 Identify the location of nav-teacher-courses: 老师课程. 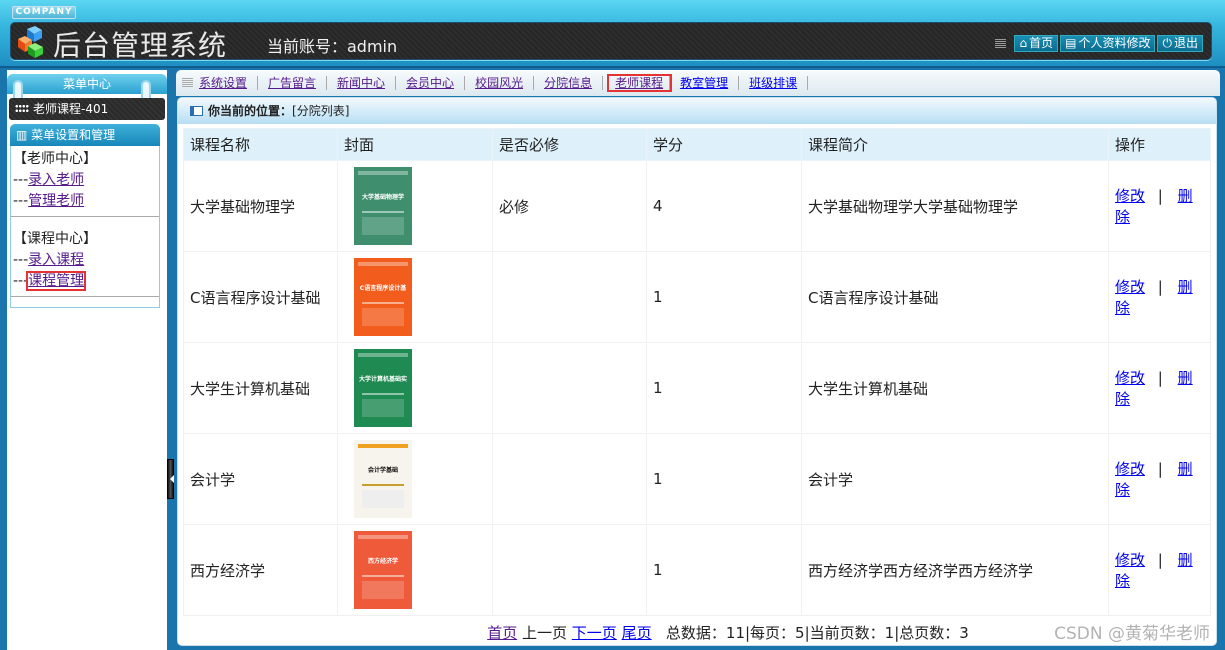
(640, 83).